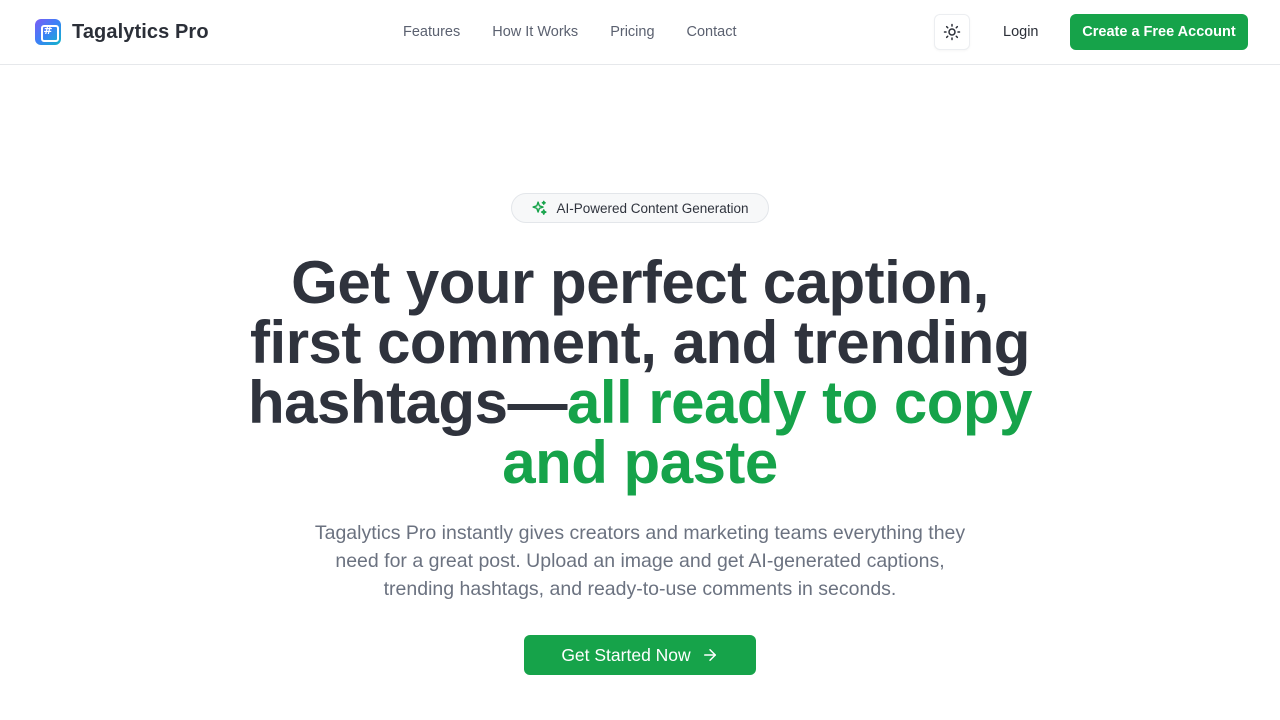 This screenshot has height=720, width=1280. I want to click on badge-label: AI-Powered Content Generation, so click(652, 208).